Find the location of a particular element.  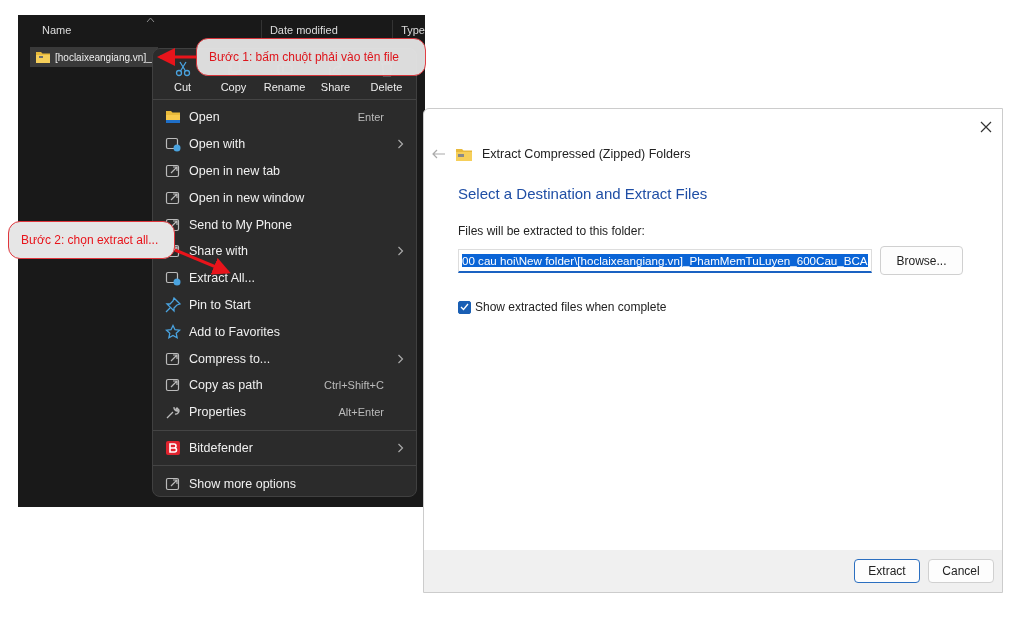

callout-tooltip: Bước 1: bấm chuột phải vào tên file is located at coordinates (311, 57).